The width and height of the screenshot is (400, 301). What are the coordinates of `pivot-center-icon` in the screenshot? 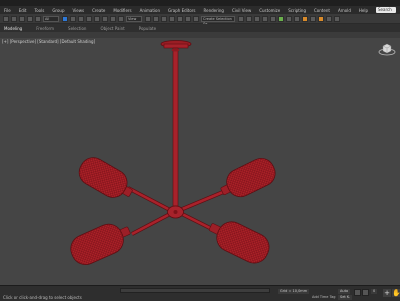 It's located at (148, 18).